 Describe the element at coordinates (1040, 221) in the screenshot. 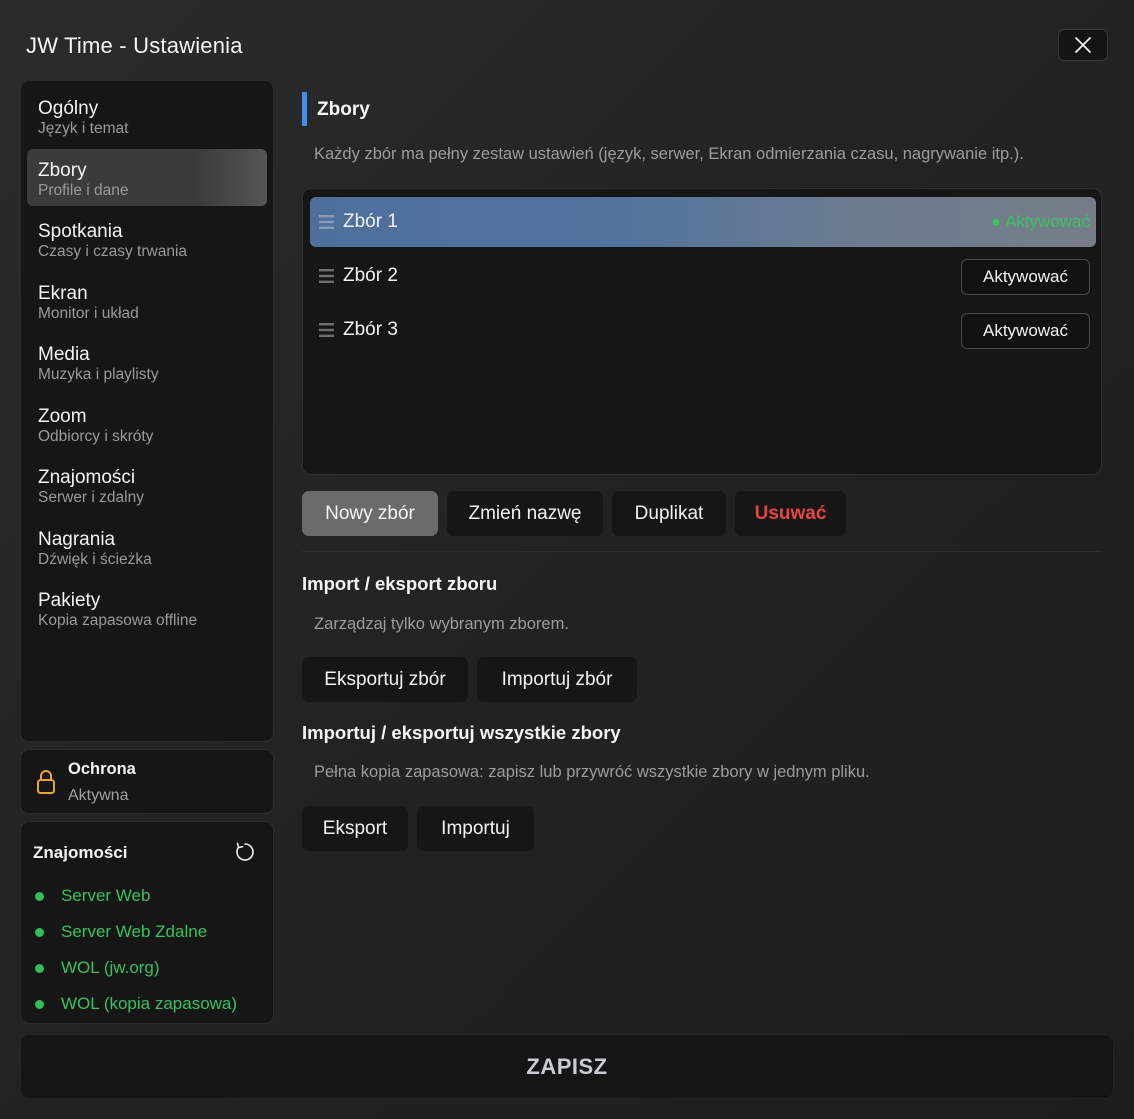

I see `active-status: ● Aktywować` at that location.